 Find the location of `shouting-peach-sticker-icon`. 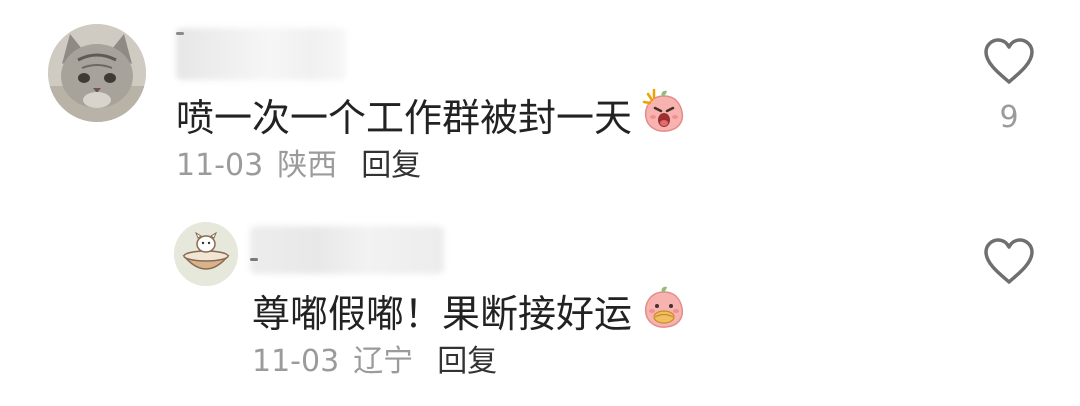

shouting-peach-sticker-icon is located at coordinates (664, 117).